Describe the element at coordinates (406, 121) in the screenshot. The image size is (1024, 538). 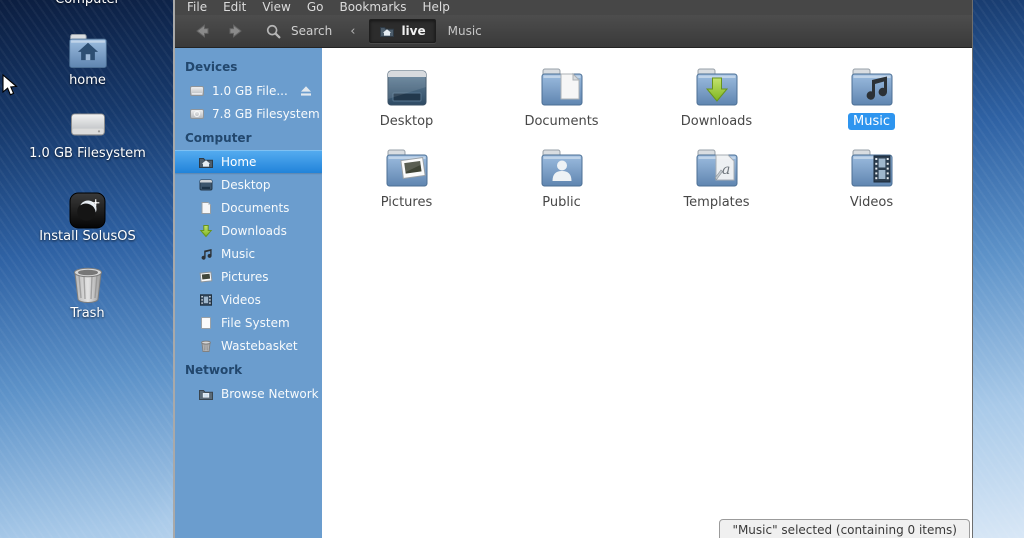
I see `file-icon-label: Desktop` at that location.